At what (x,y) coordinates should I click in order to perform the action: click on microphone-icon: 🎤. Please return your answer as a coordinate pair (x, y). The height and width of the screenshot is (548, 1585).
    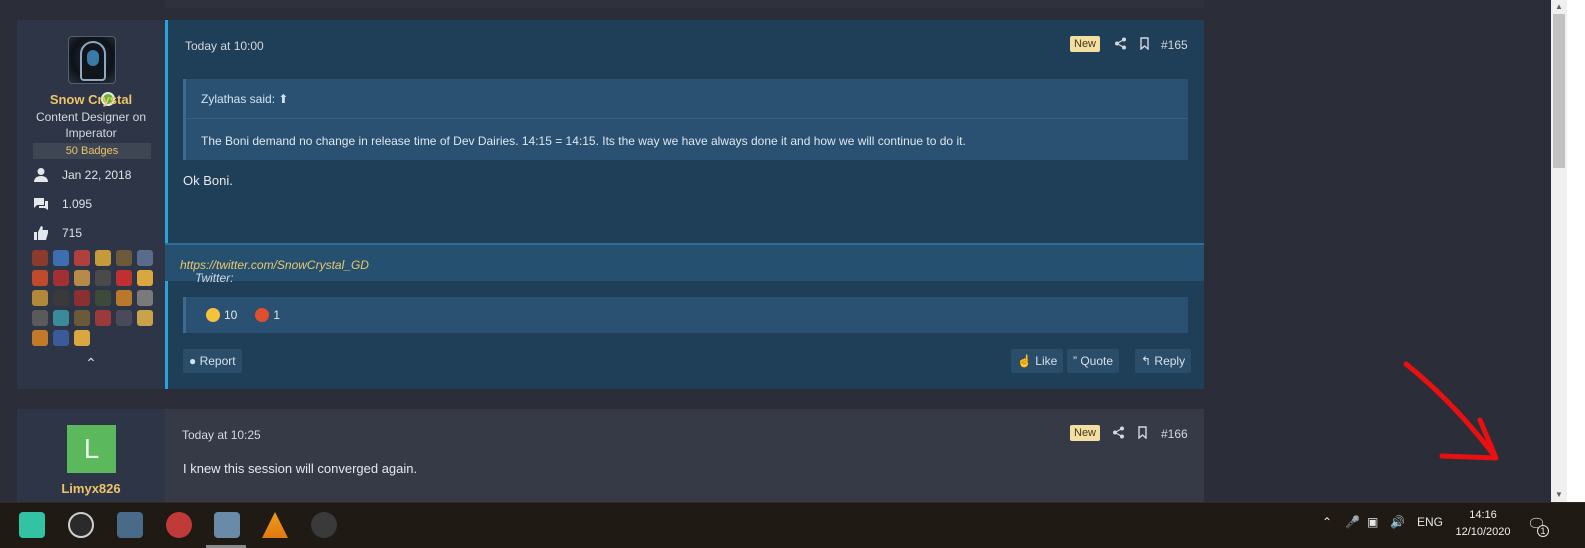
    Looking at the image, I should click on (1352, 522).